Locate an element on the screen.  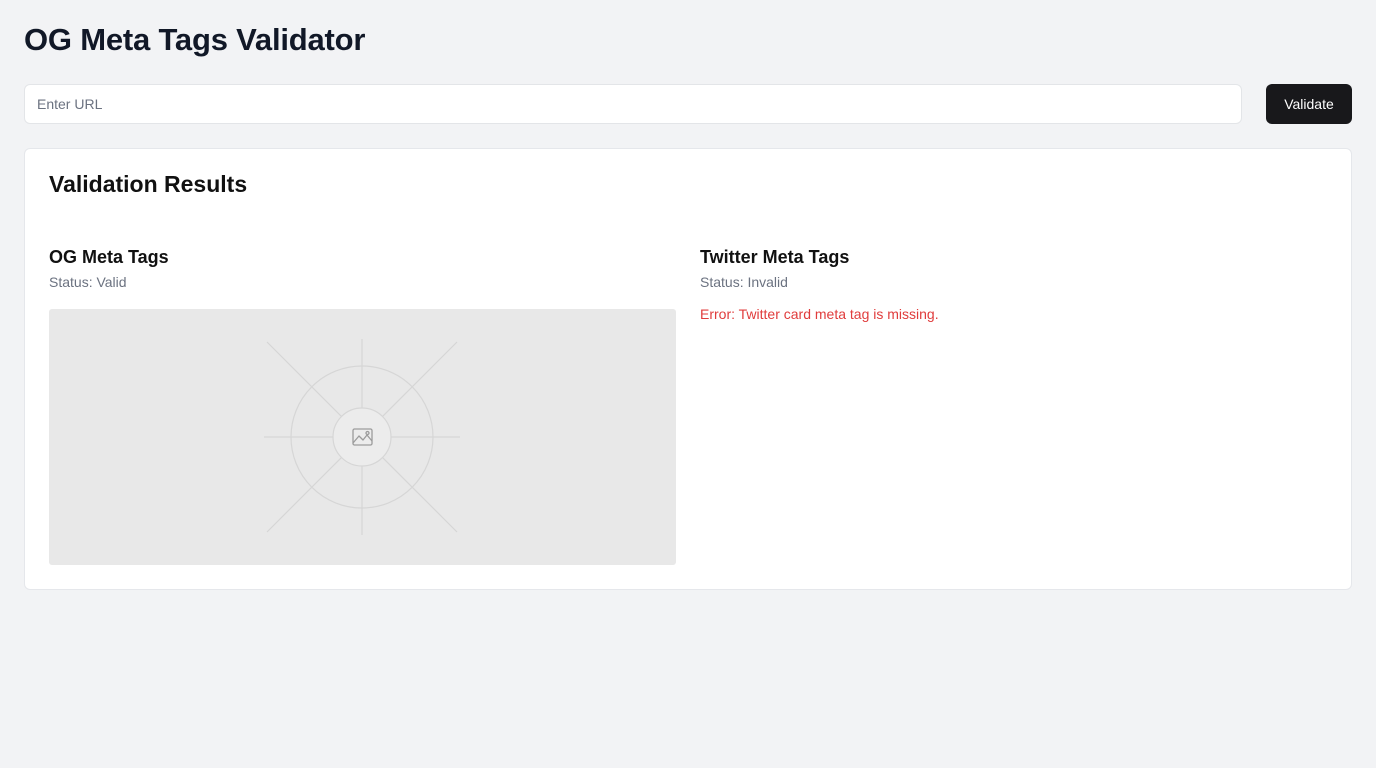
og-section: OG Meta Tags Status: Valid is located at coordinates (362, 268).